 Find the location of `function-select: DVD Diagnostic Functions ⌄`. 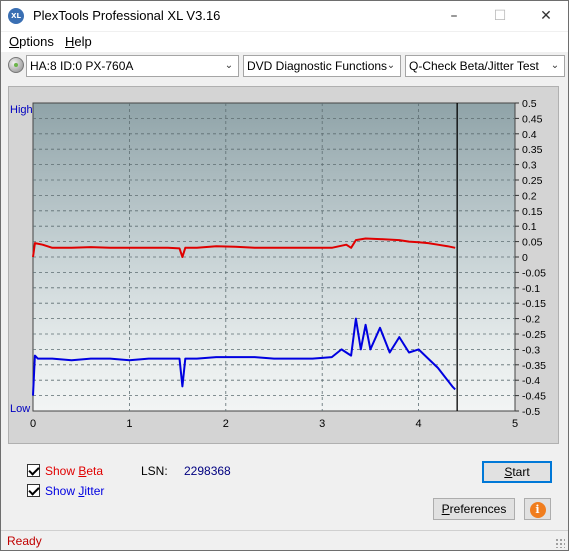

function-select: DVD Diagnostic Functions ⌄ is located at coordinates (322, 66).